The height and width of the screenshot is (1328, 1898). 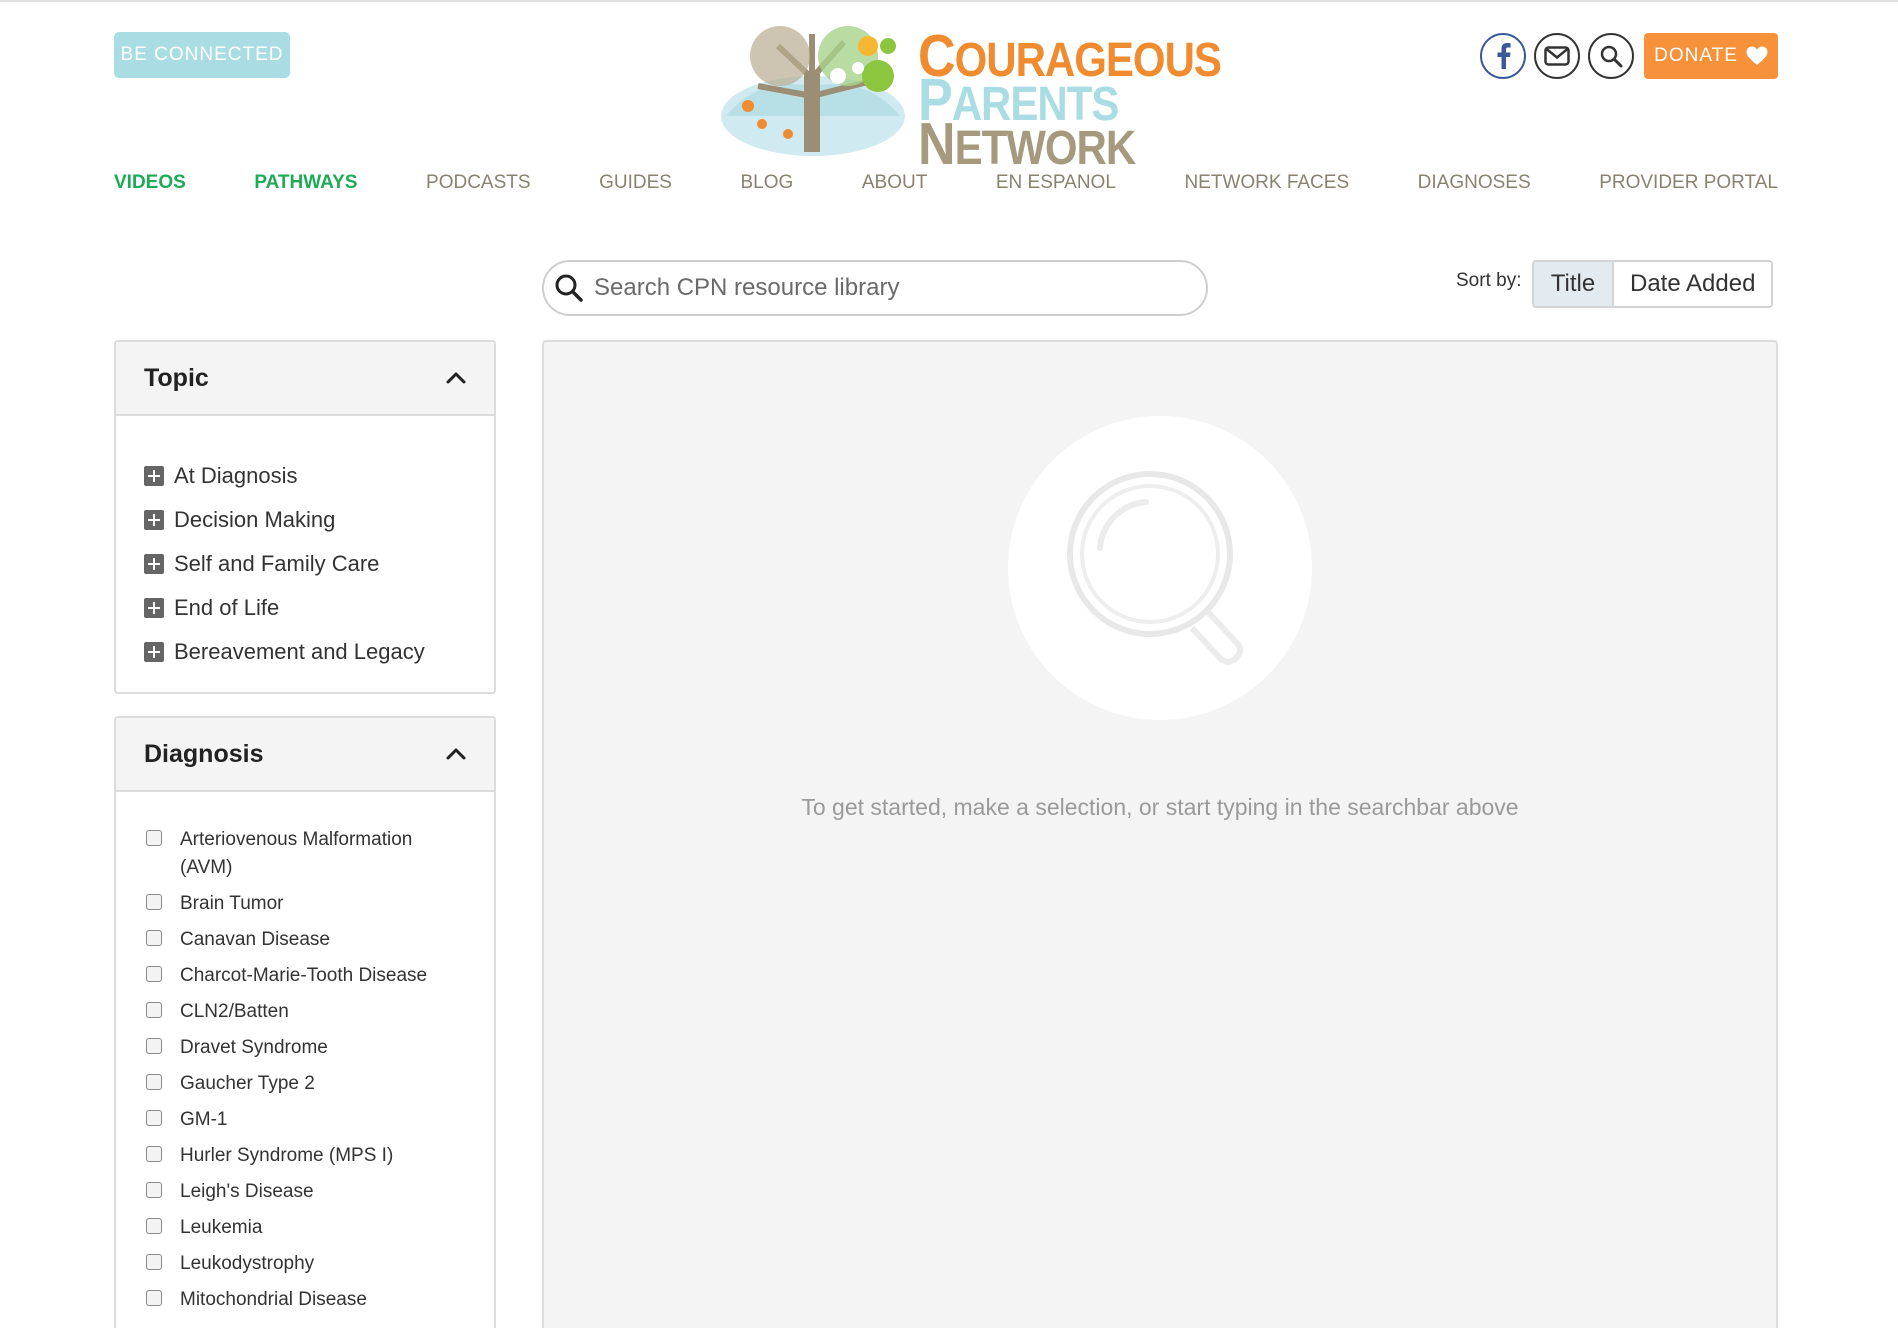 What do you see at coordinates (320, 1120) in the screenshot?
I see `diagnosis-item: GM-1` at bounding box center [320, 1120].